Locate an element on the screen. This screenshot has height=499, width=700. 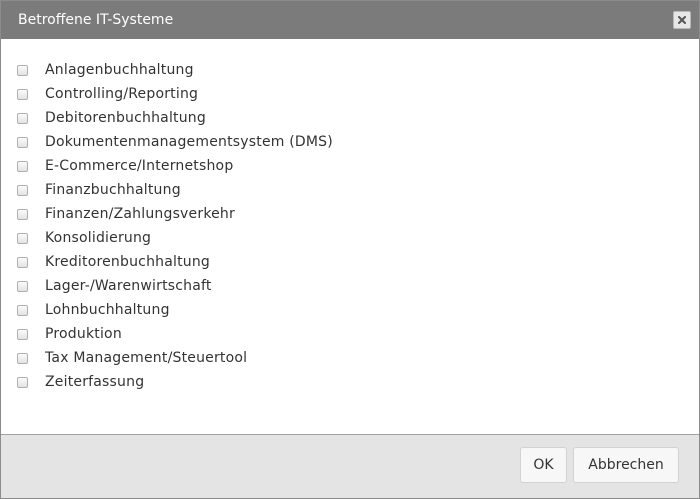
list-item: Kreditorenbuchhaltung is located at coordinates (174, 262).